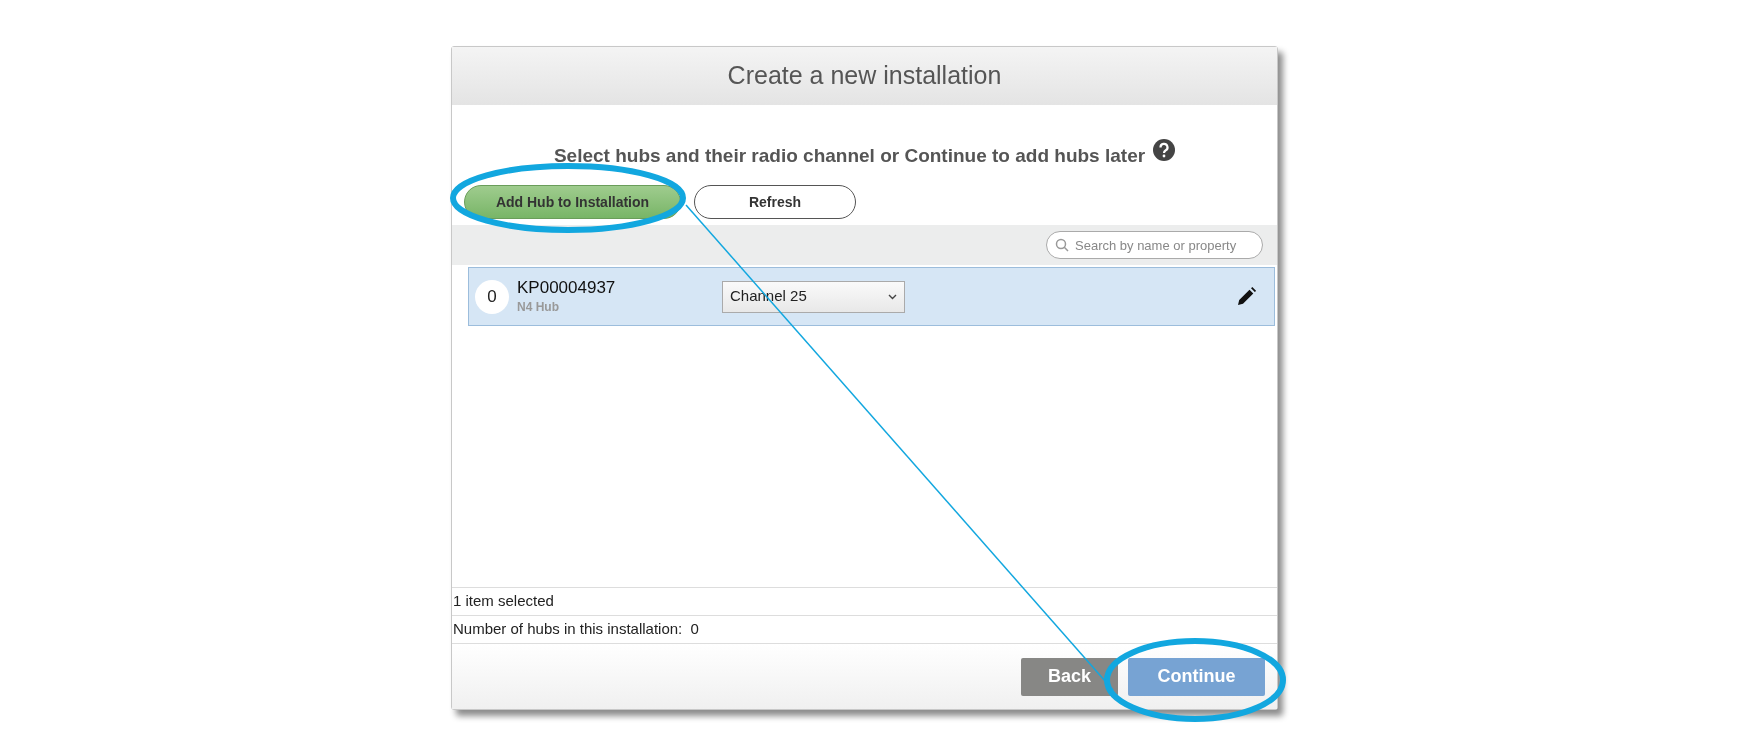 Image resolution: width=1747 pixels, height=742 pixels. Describe the element at coordinates (576, 629) in the screenshot. I see `status-text: Number of hubs in this installation: 0` at that location.